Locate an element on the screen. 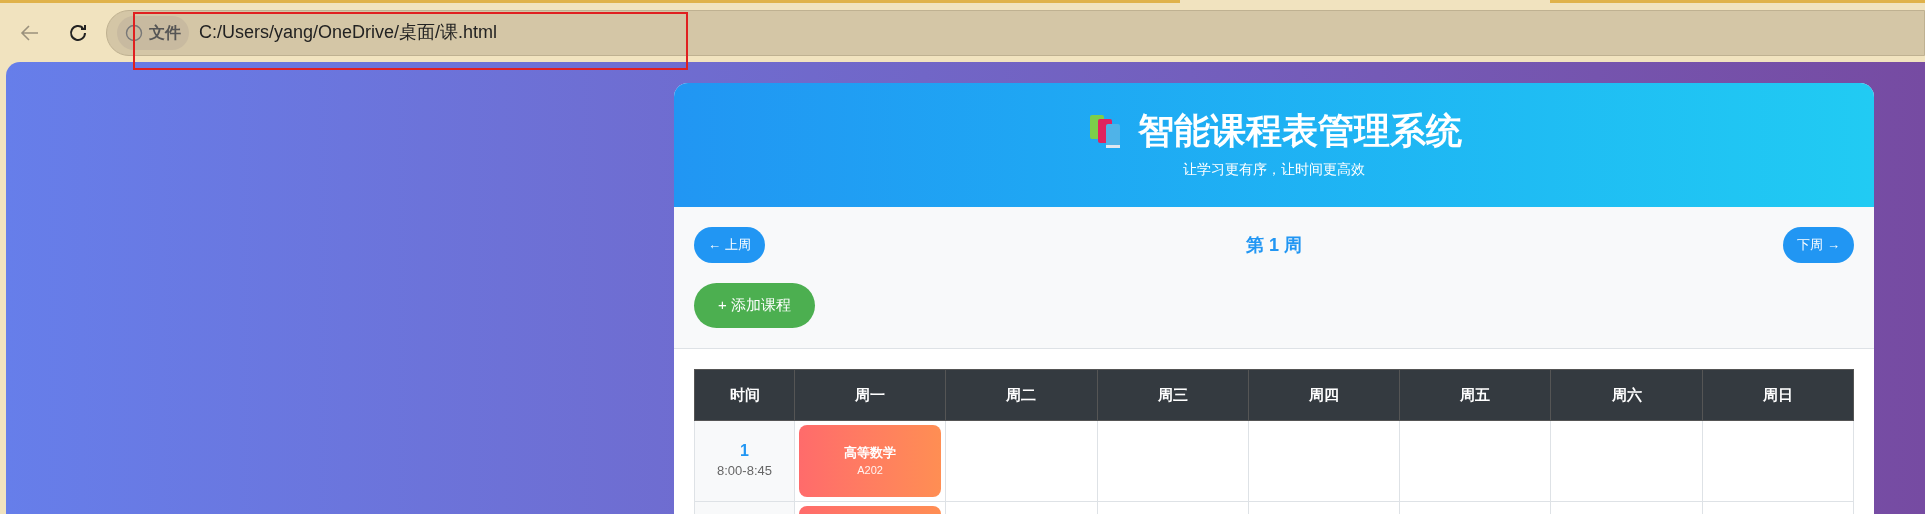  column-header: 周二 is located at coordinates (1021, 395).